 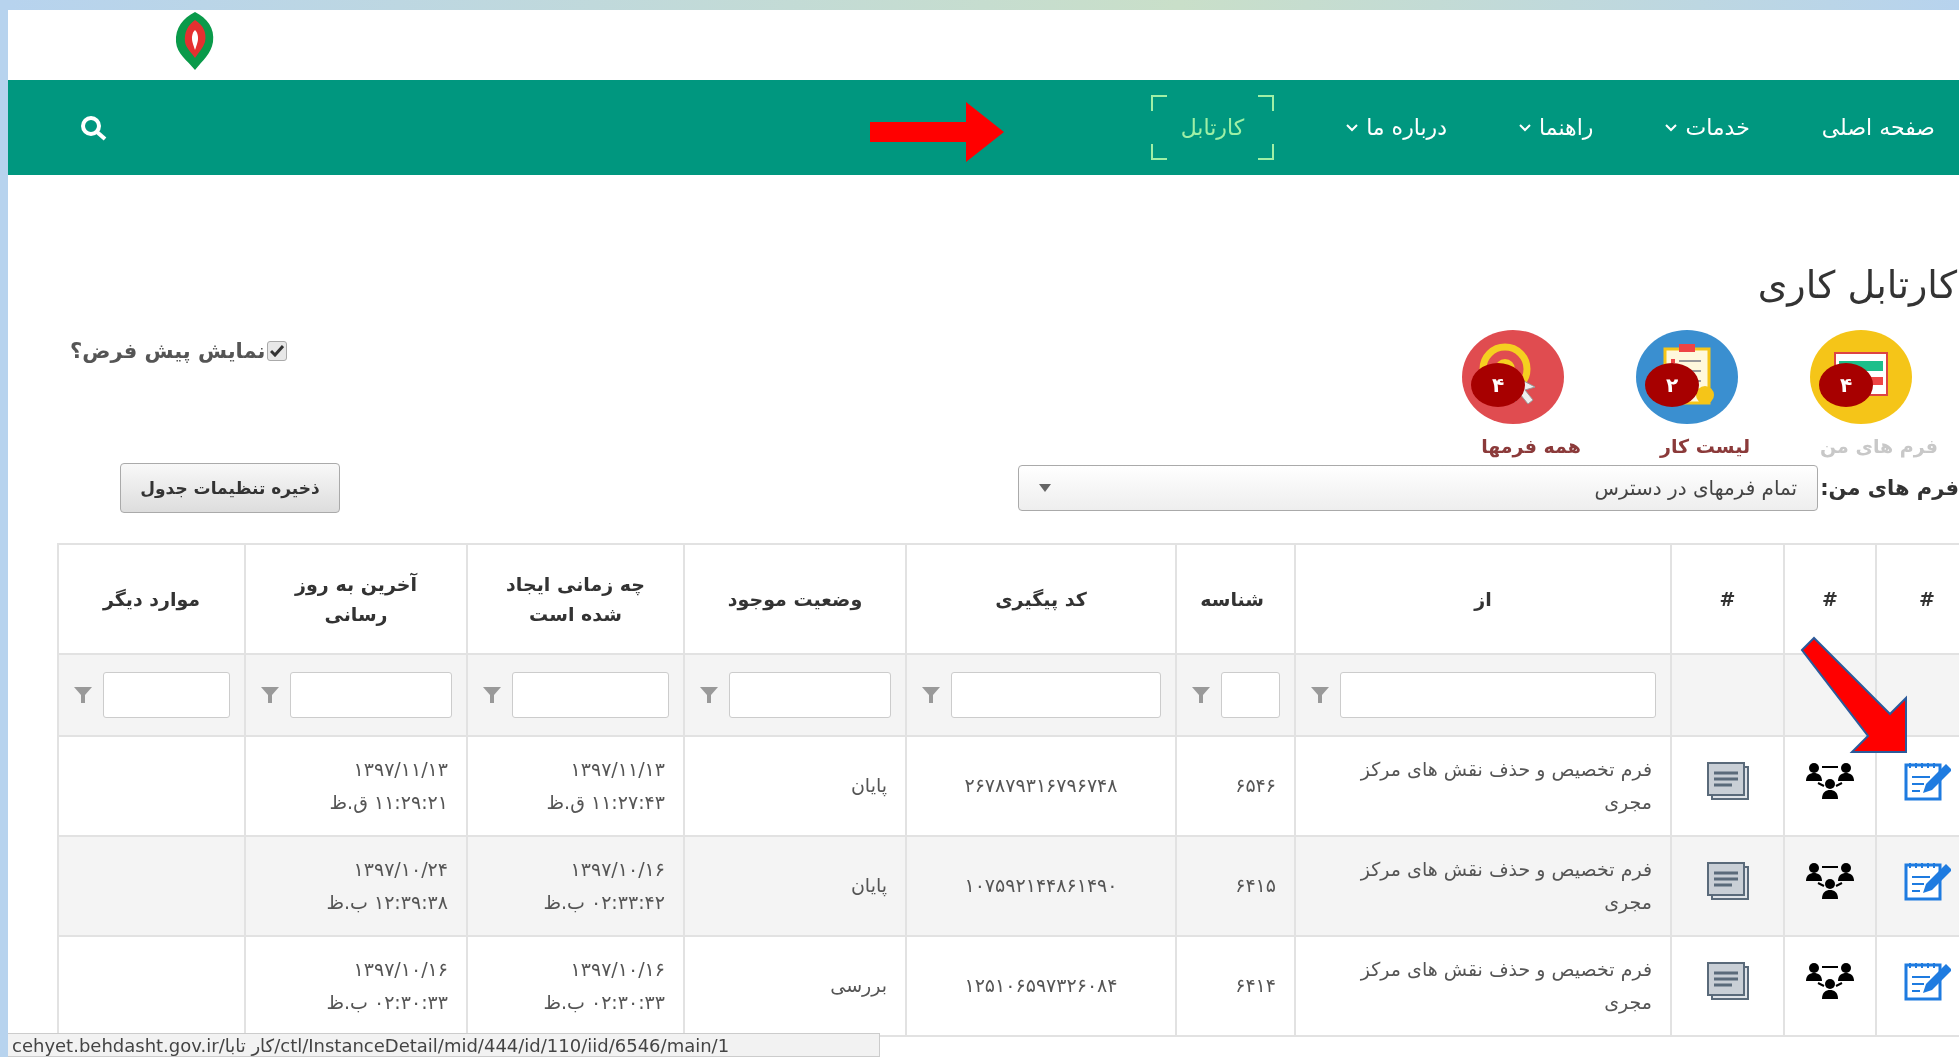 I want to click on shortcut-link: ۴ همه فرمها, so click(x=1531, y=393).